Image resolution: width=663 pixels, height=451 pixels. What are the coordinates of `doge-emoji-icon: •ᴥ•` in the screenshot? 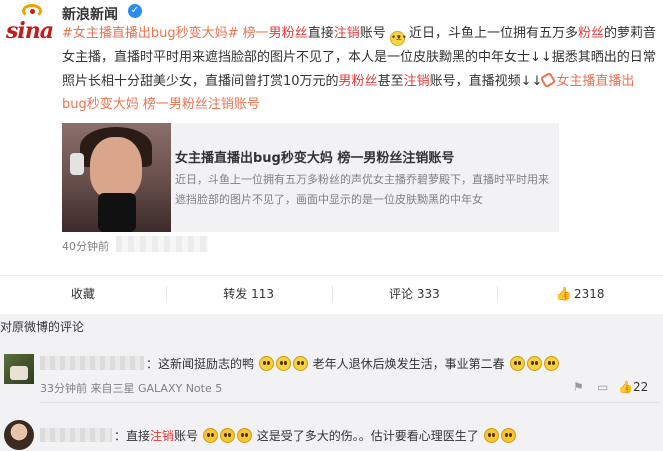 It's located at (398, 38).